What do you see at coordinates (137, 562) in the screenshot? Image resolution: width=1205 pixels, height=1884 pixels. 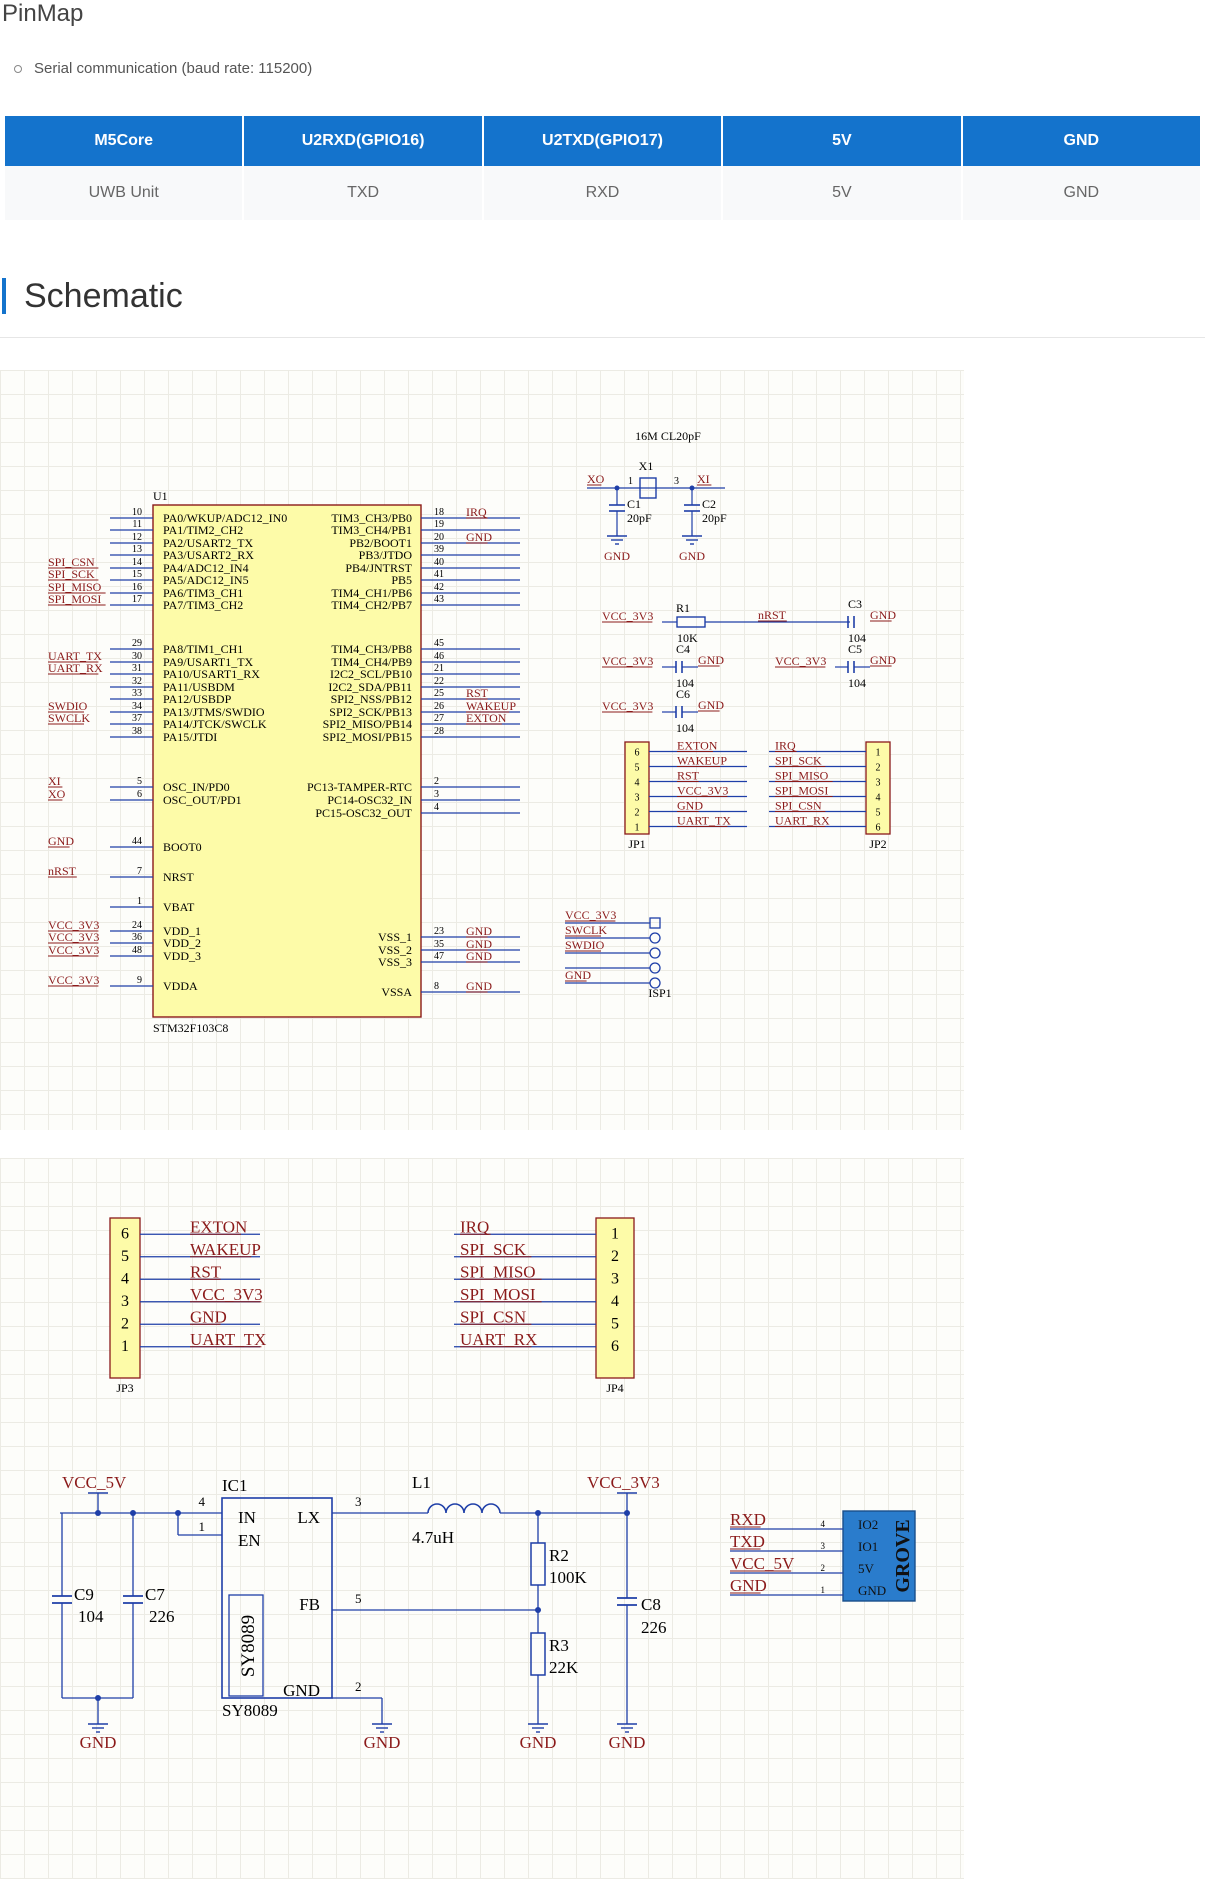 I see `pin-number: 14` at bounding box center [137, 562].